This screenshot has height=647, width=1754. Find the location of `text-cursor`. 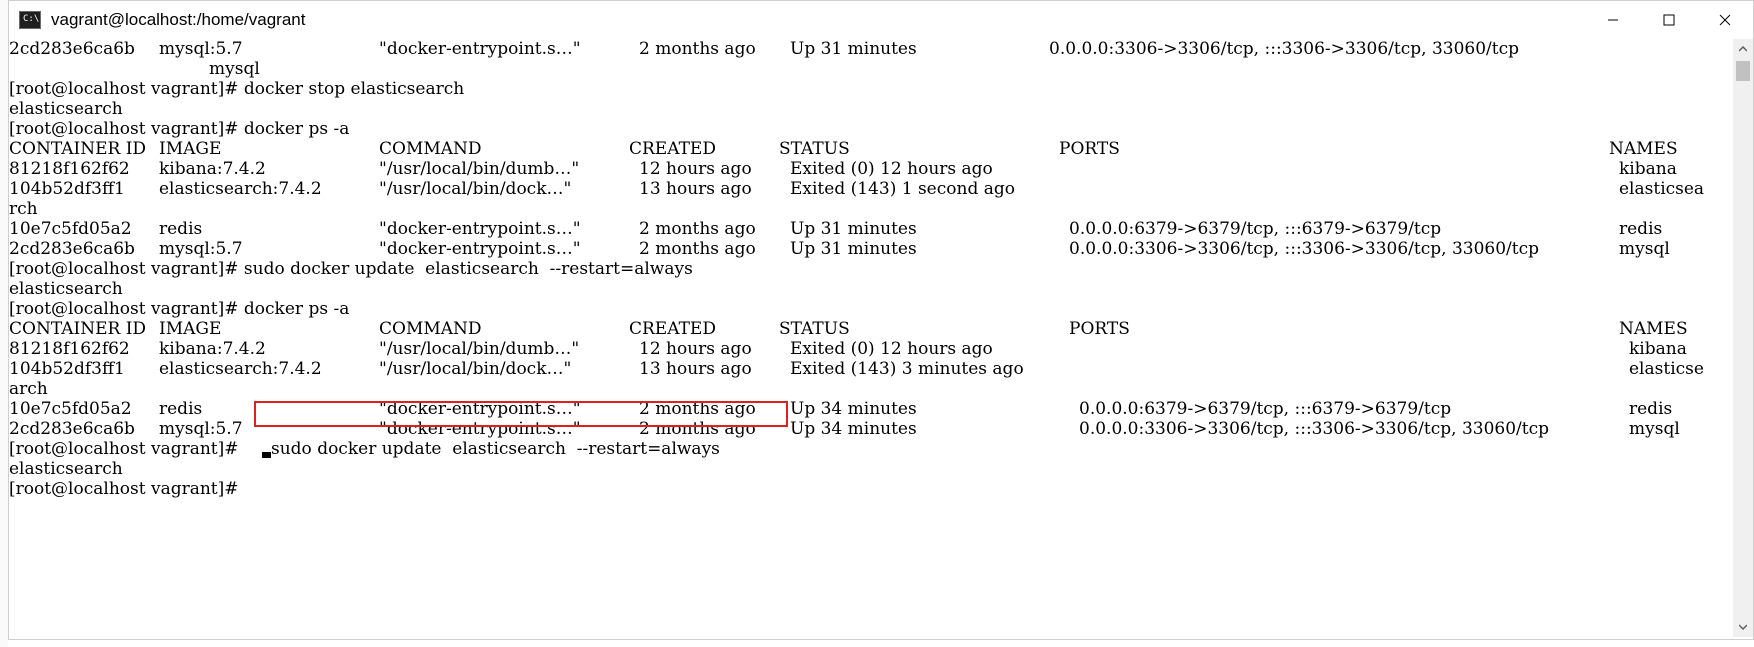

text-cursor is located at coordinates (266, 455).